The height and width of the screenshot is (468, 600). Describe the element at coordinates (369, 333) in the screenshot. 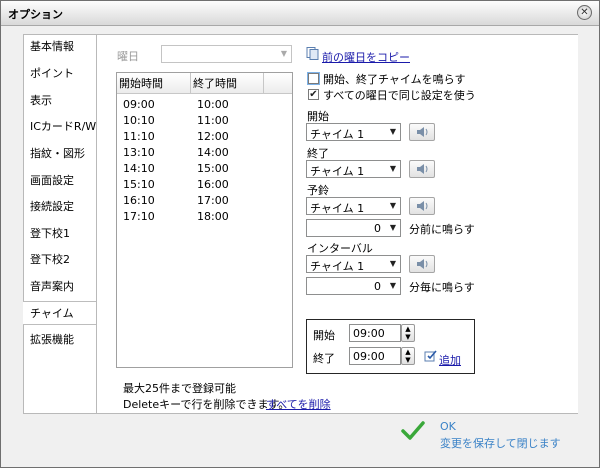

I see `add-start-time-value: 09:00` at that location.